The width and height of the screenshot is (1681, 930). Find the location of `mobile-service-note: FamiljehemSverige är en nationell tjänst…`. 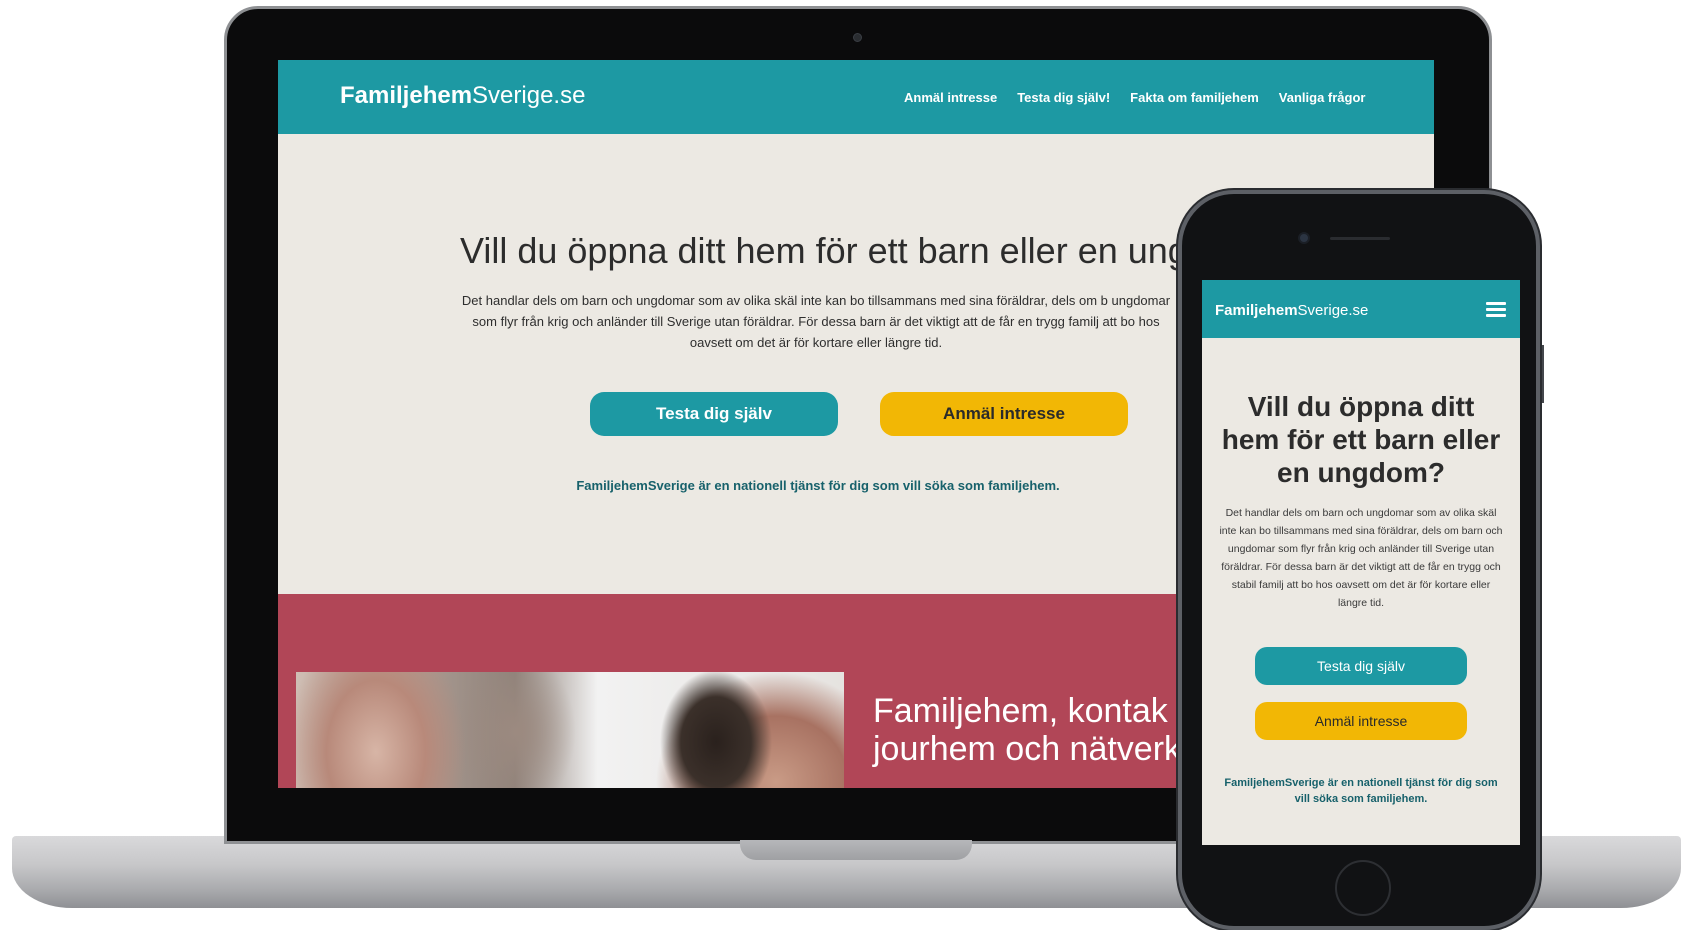

mobile-service-note: FamiljehemSverige är en nationell tjänst… is located at coordinates (1361, 791).